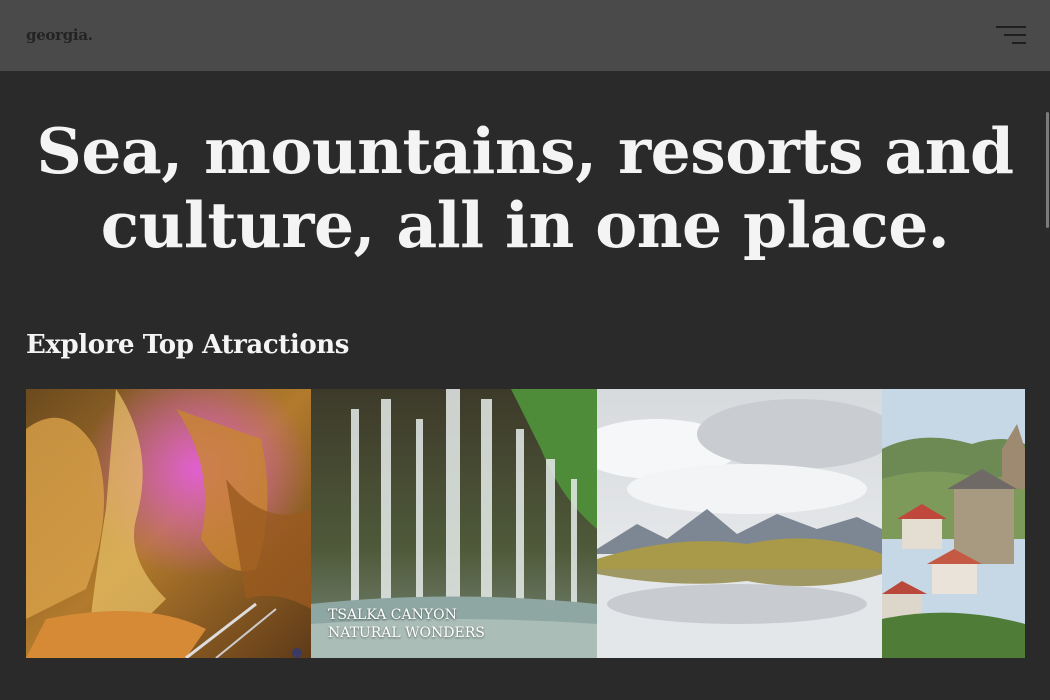  Describe the element at coordinates (406, 633) in the screenshot. I see `caption-line-2: NATURAL WONDERS` at that location.